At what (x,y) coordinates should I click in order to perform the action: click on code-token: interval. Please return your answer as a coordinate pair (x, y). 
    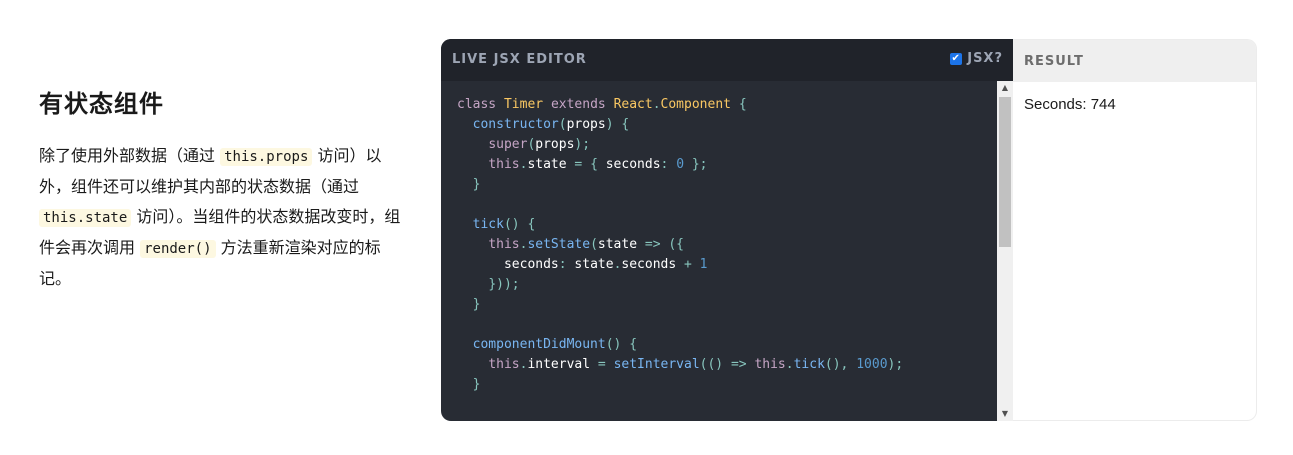
    Looking at the image, I should click on (562, 364).